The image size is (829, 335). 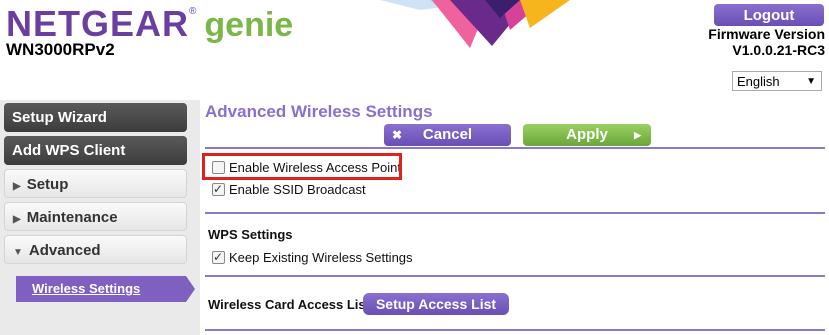 I want to click on close-icon: ✖, so click(x=397, y=135).